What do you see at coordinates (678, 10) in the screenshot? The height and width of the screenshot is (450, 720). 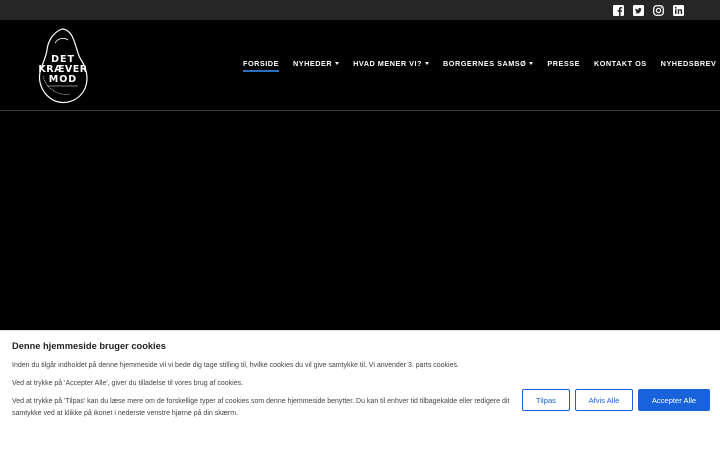 I see `linkedin-icon` at bounding box center [678, 10].